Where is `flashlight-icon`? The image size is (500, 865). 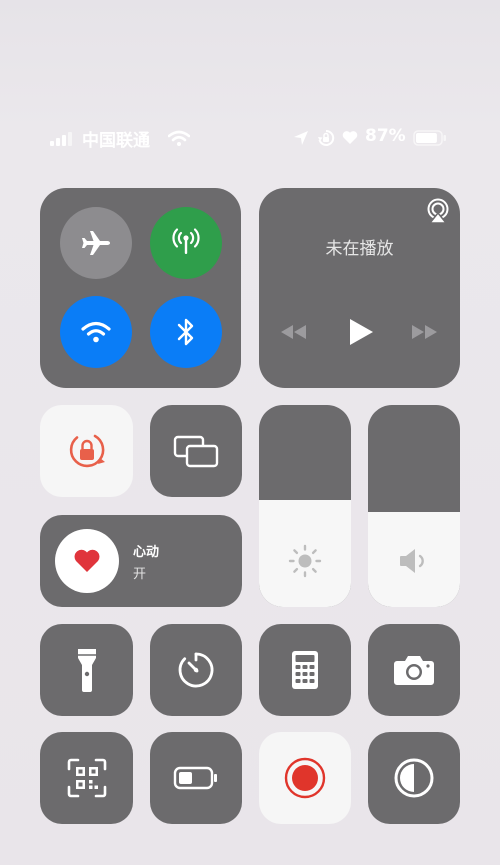 flashlight-icon is located at coordinates (86, 670).